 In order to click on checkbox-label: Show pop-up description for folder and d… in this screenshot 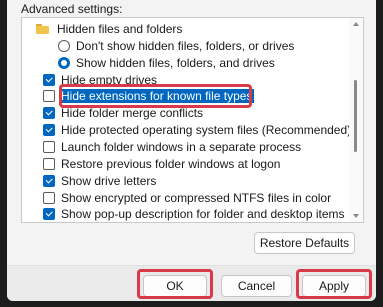, I will do `click(203, 214)`.